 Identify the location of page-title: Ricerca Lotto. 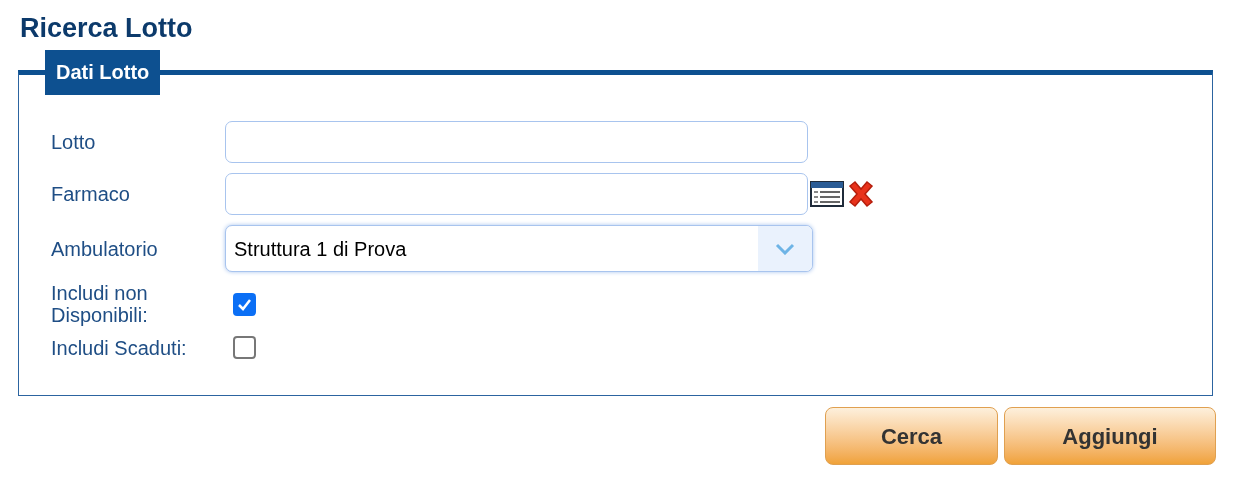
(107, 28).